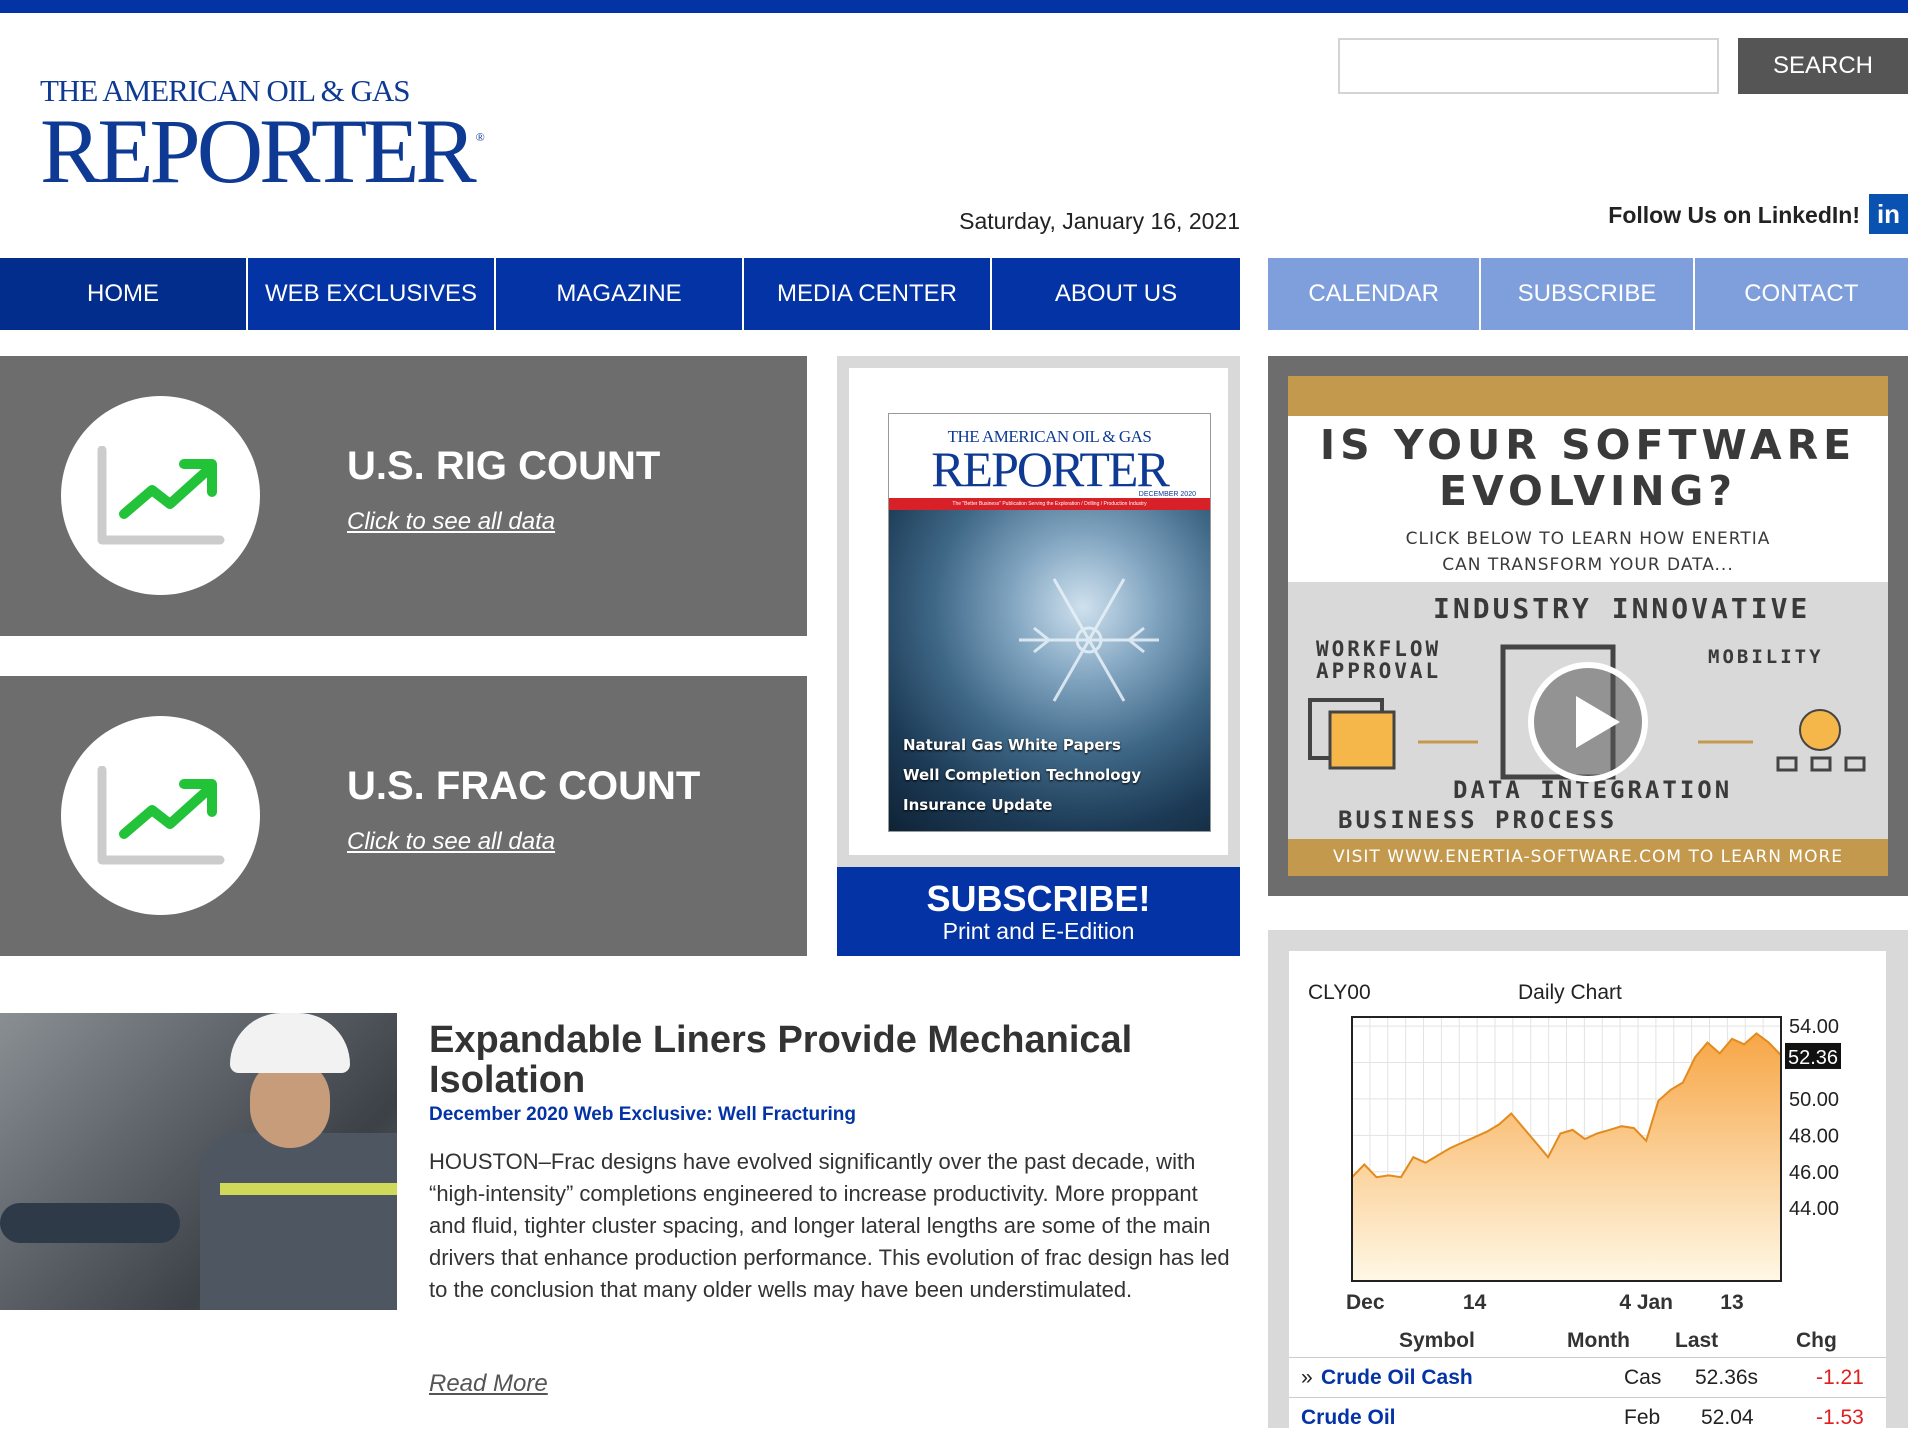 The height and width of the screenshot is (1437, 1908). Describe the element at coordinates (1814, 1209) in the screenshot. I see `y-tick-label: 44.00` at that location.